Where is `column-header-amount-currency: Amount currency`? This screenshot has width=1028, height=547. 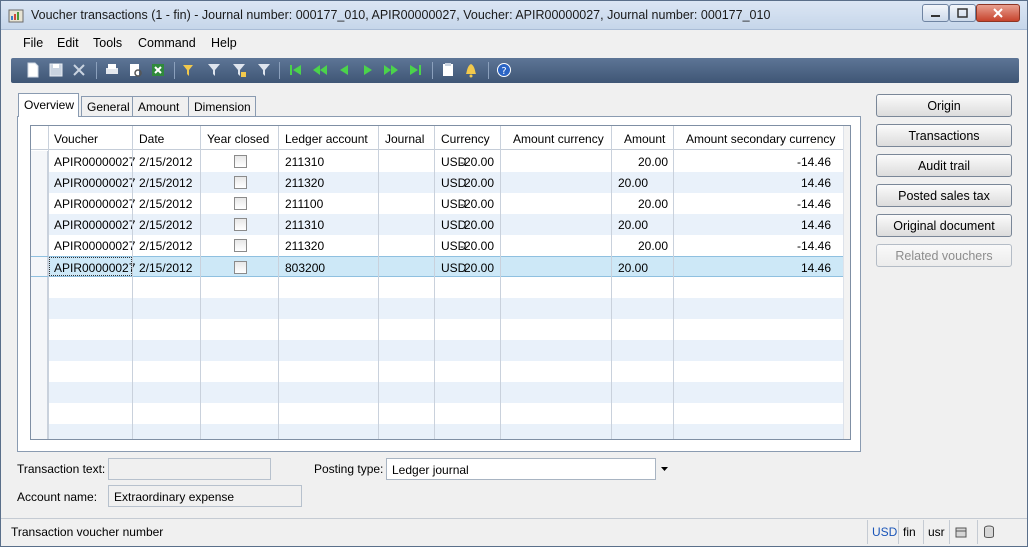
column-header-amount-currency: Amount currency is located at coordinates (558, 138).